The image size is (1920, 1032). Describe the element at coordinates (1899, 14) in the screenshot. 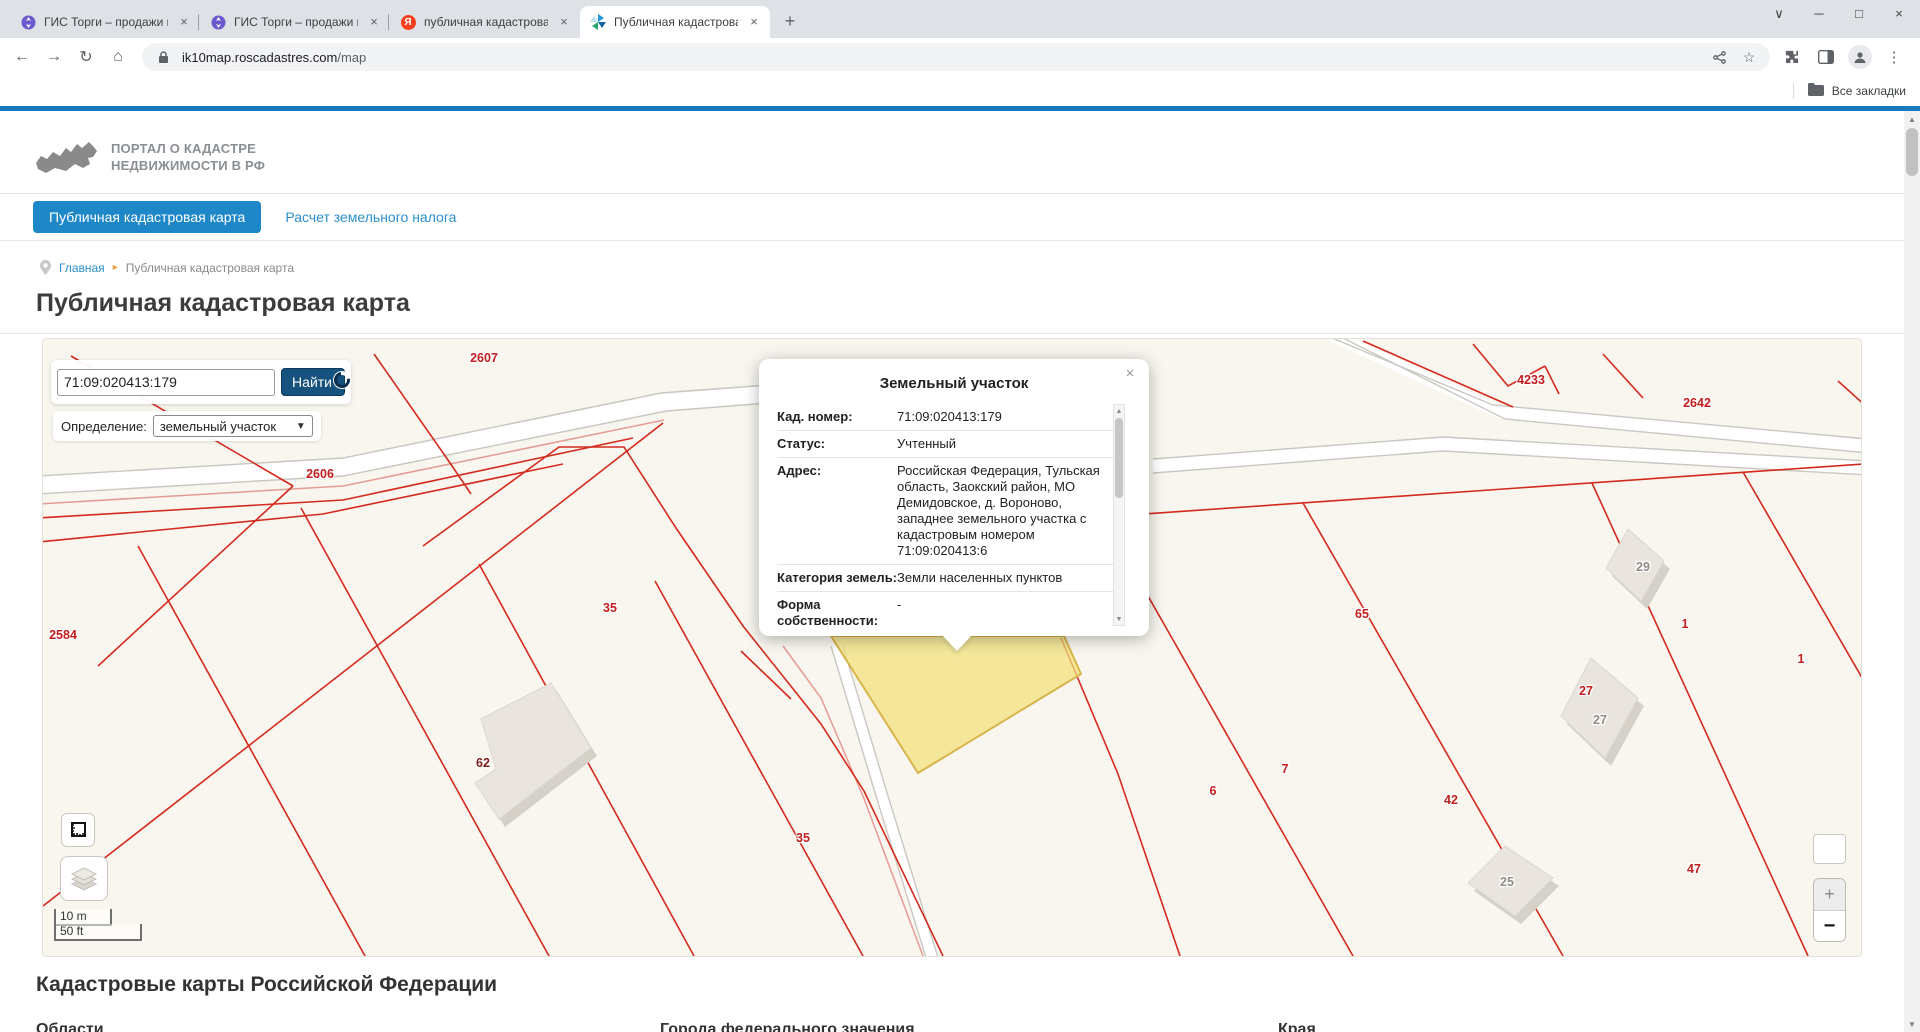

I see `window-close-button: ×` at that location.